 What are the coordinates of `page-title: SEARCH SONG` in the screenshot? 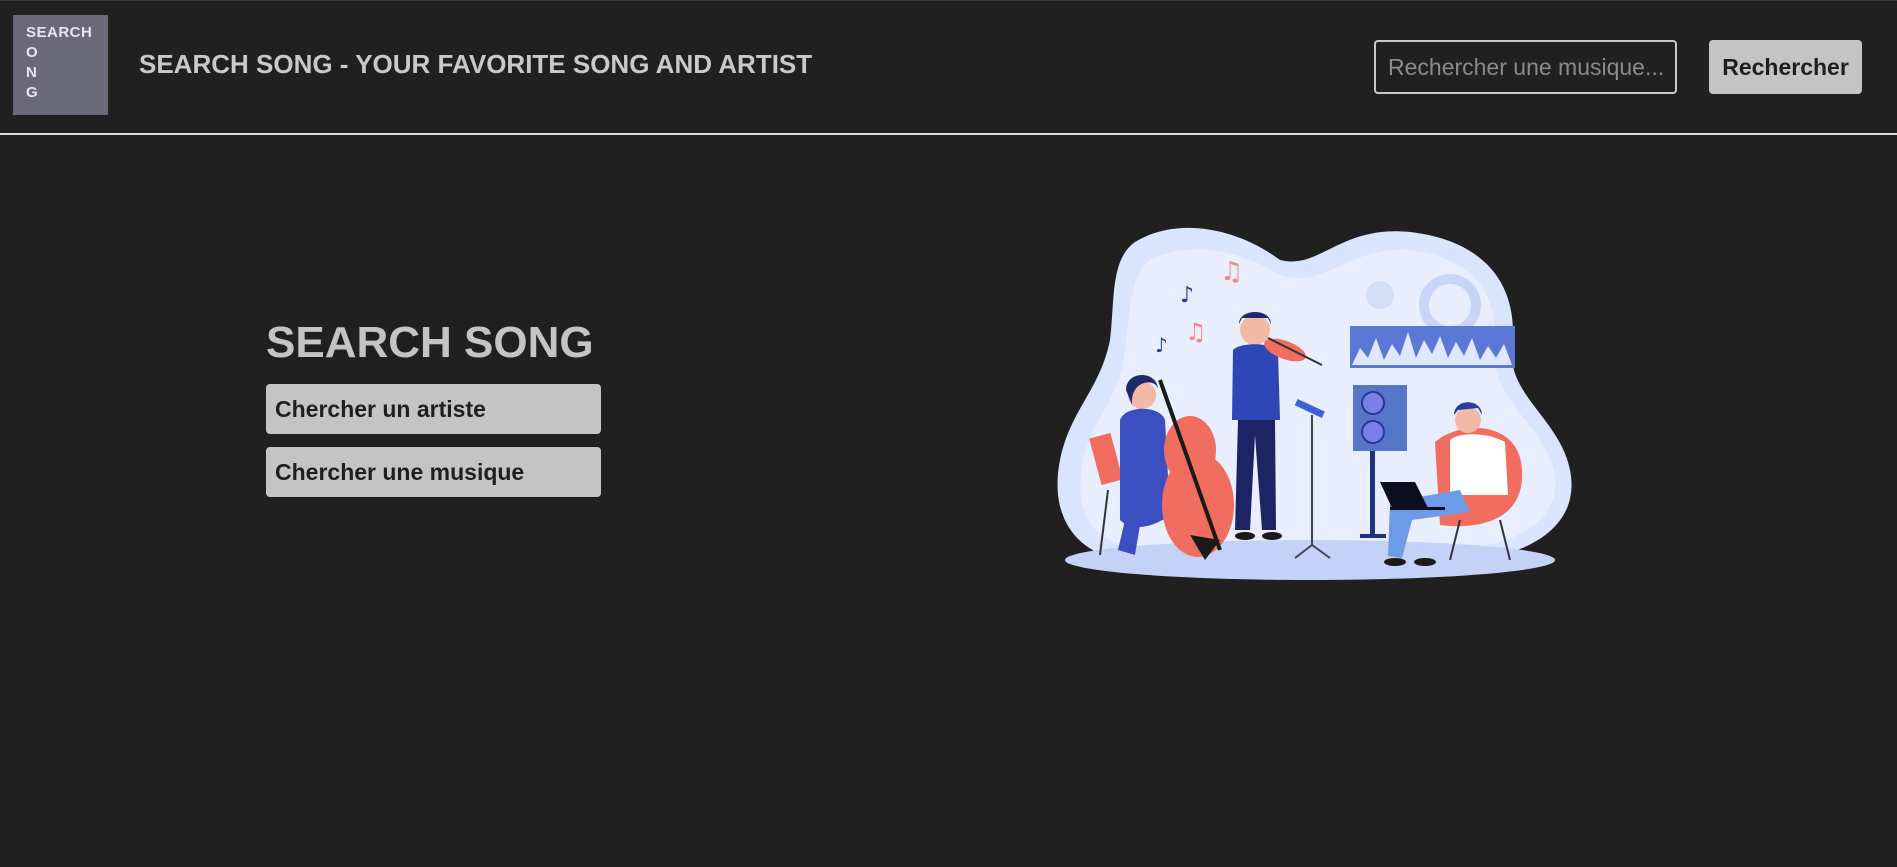 It's located at (430, 342).